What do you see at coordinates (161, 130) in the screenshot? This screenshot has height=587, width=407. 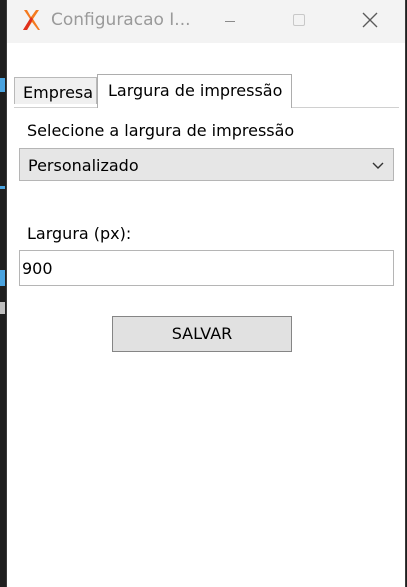 I see `print-width-select-label: Selecione a largura de impressão` at bounding box center [161, 130].